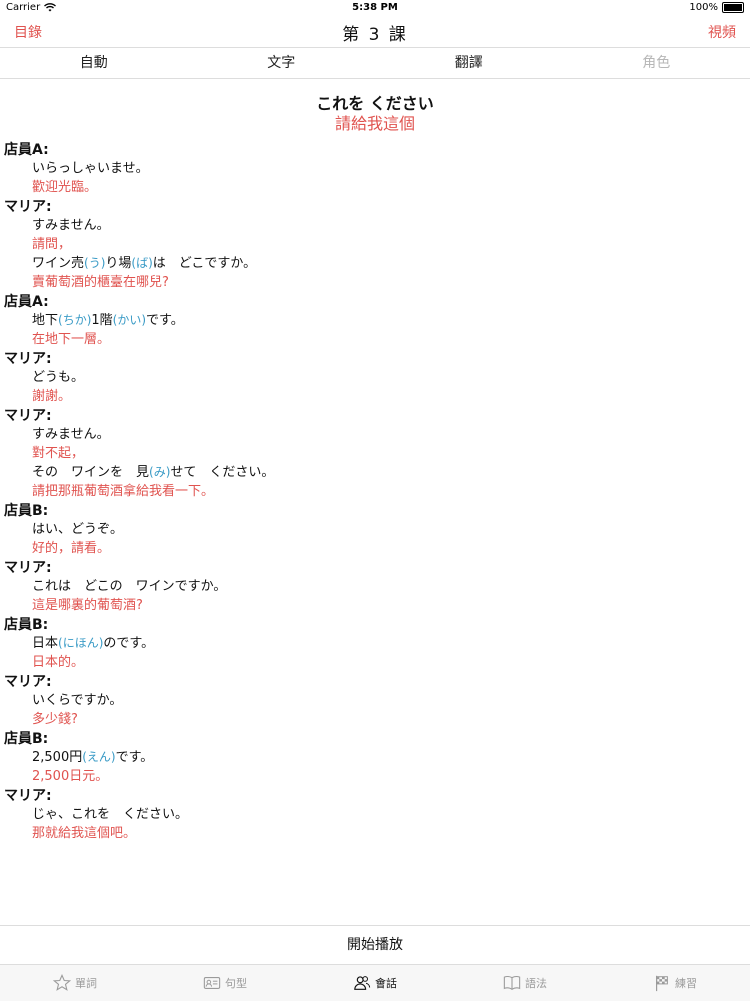 The width and height of the screenshot is (750, 1001). I want to click on japanese-line: 2,500円(えん)です。, so click(375, 757).